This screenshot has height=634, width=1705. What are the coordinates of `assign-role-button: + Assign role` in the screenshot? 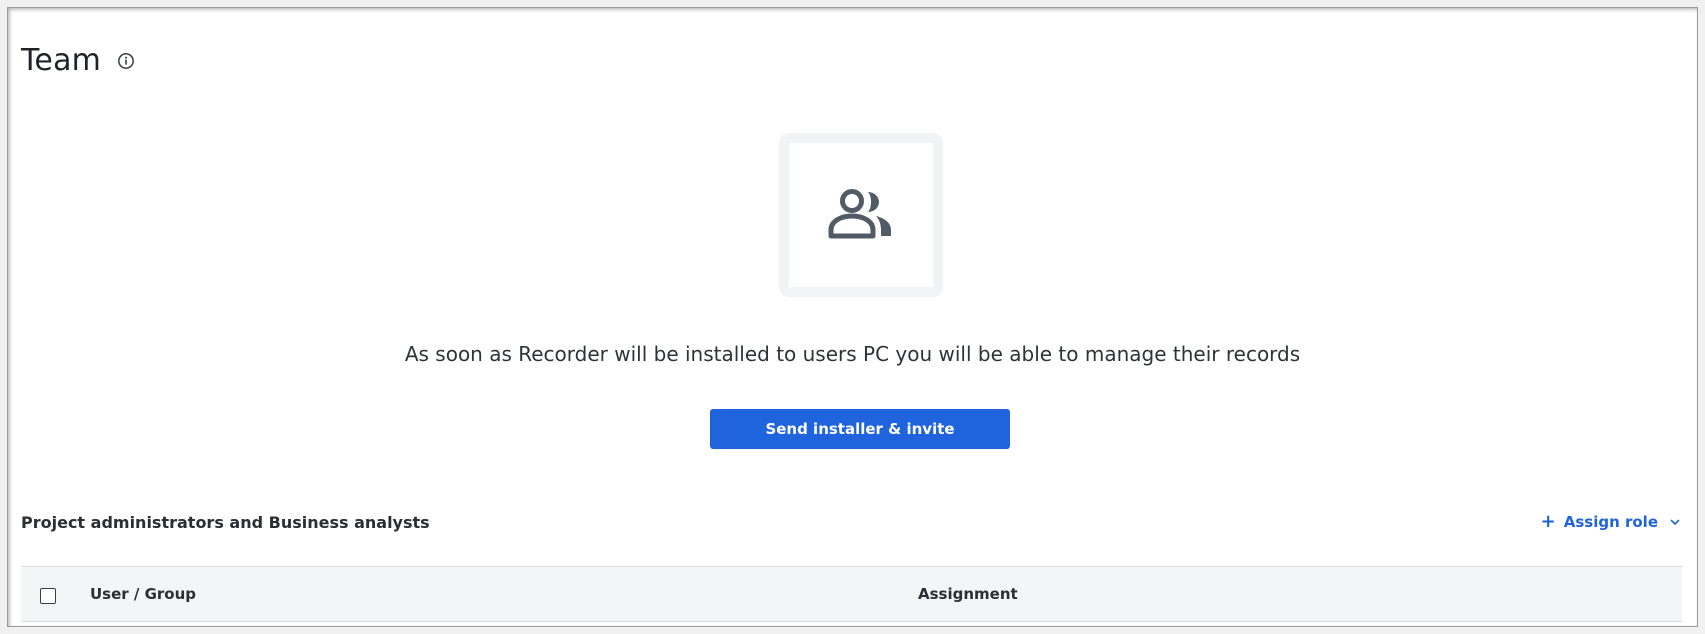 It's located at (1610, 522).